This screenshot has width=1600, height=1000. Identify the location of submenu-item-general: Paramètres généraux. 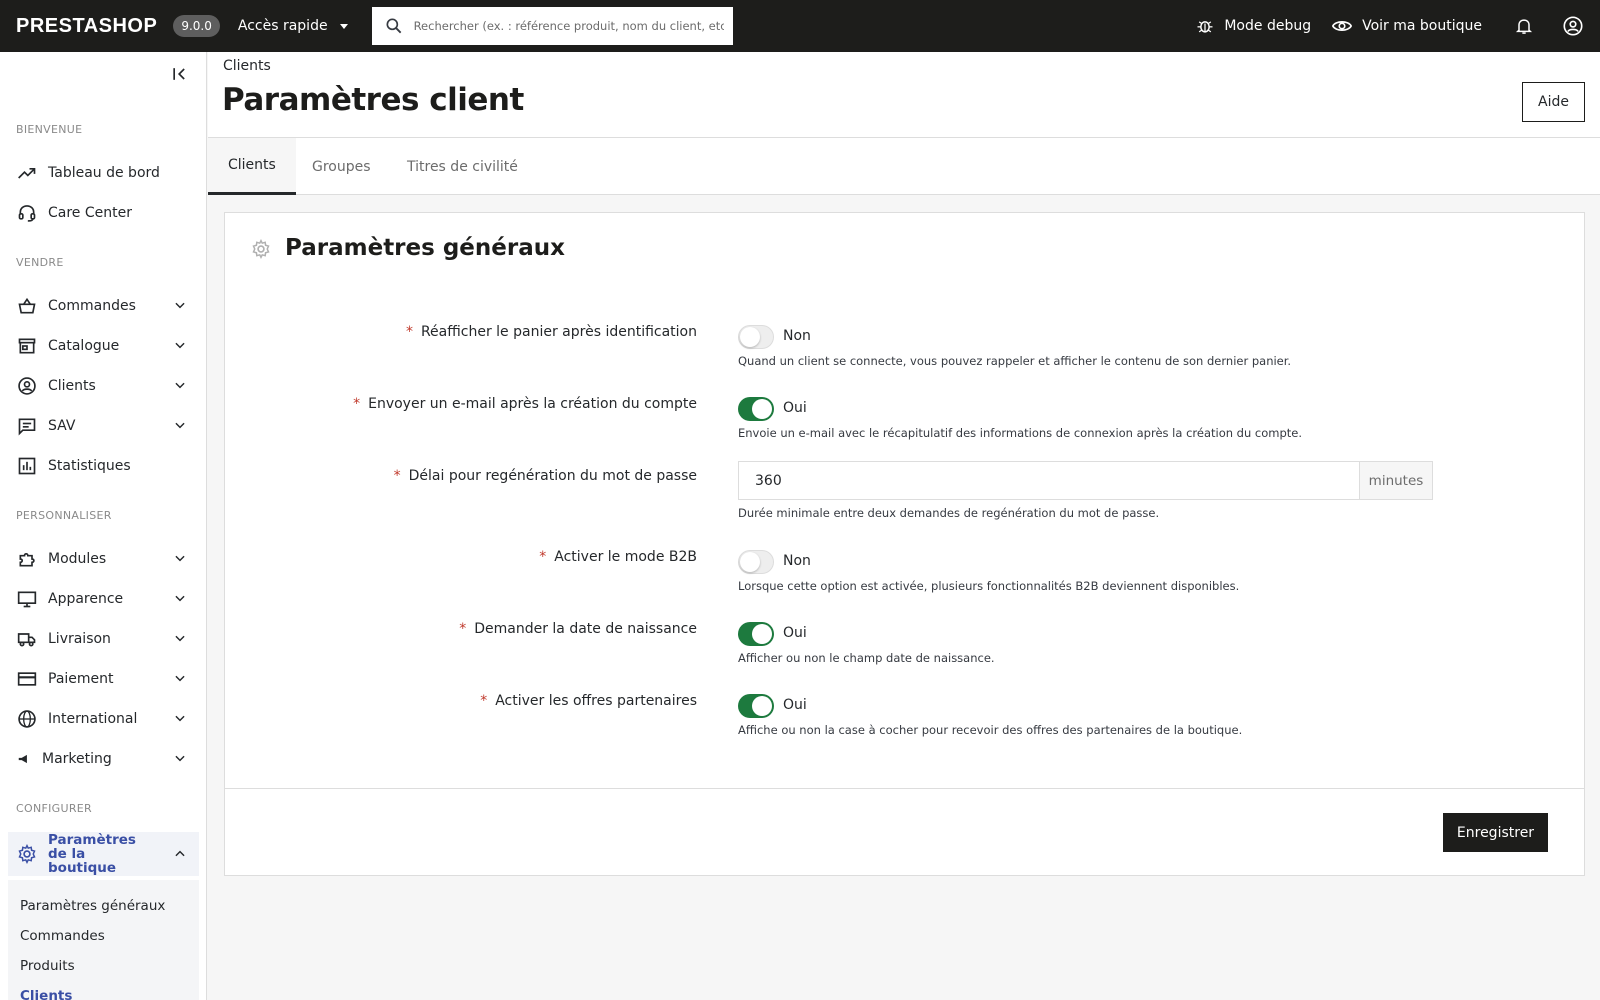
(92, 906).